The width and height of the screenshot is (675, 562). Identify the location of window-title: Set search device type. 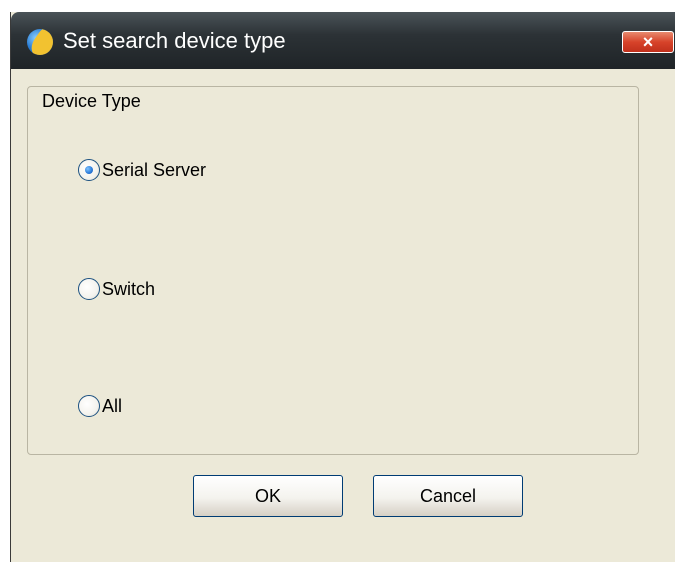
(174, 40).